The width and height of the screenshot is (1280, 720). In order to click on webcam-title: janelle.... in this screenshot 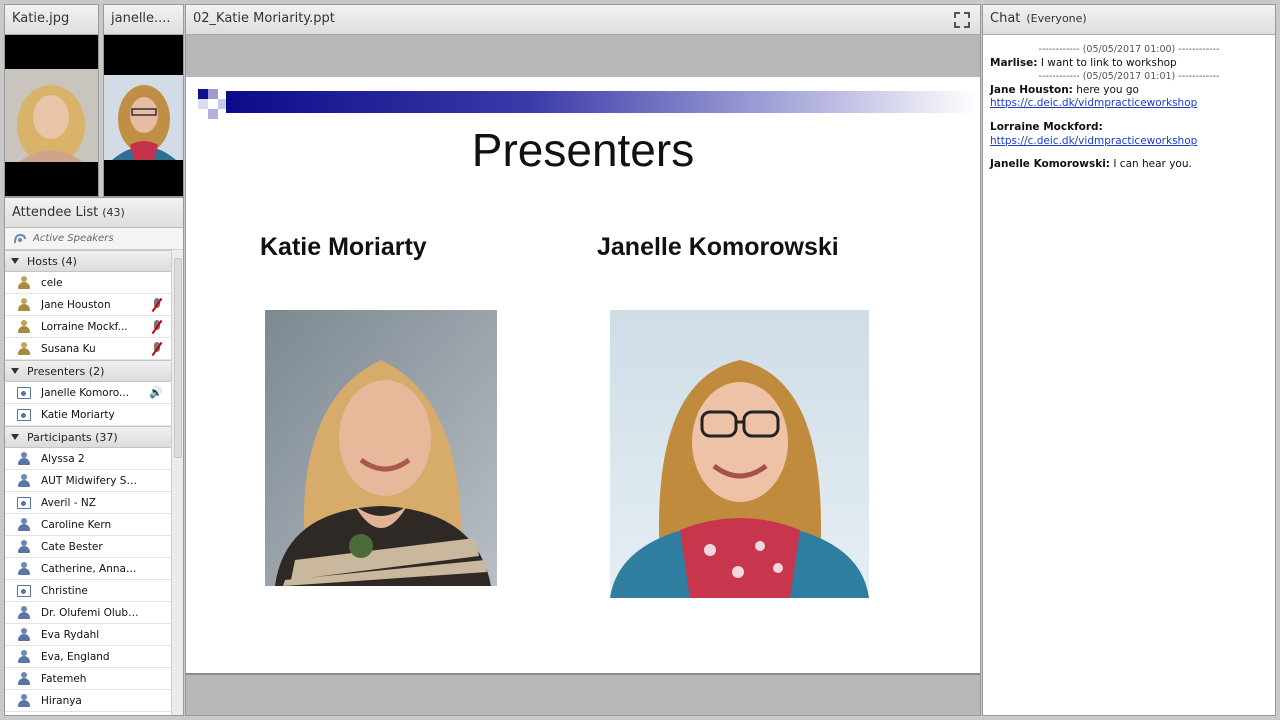, I will do `click(143, 20)`.